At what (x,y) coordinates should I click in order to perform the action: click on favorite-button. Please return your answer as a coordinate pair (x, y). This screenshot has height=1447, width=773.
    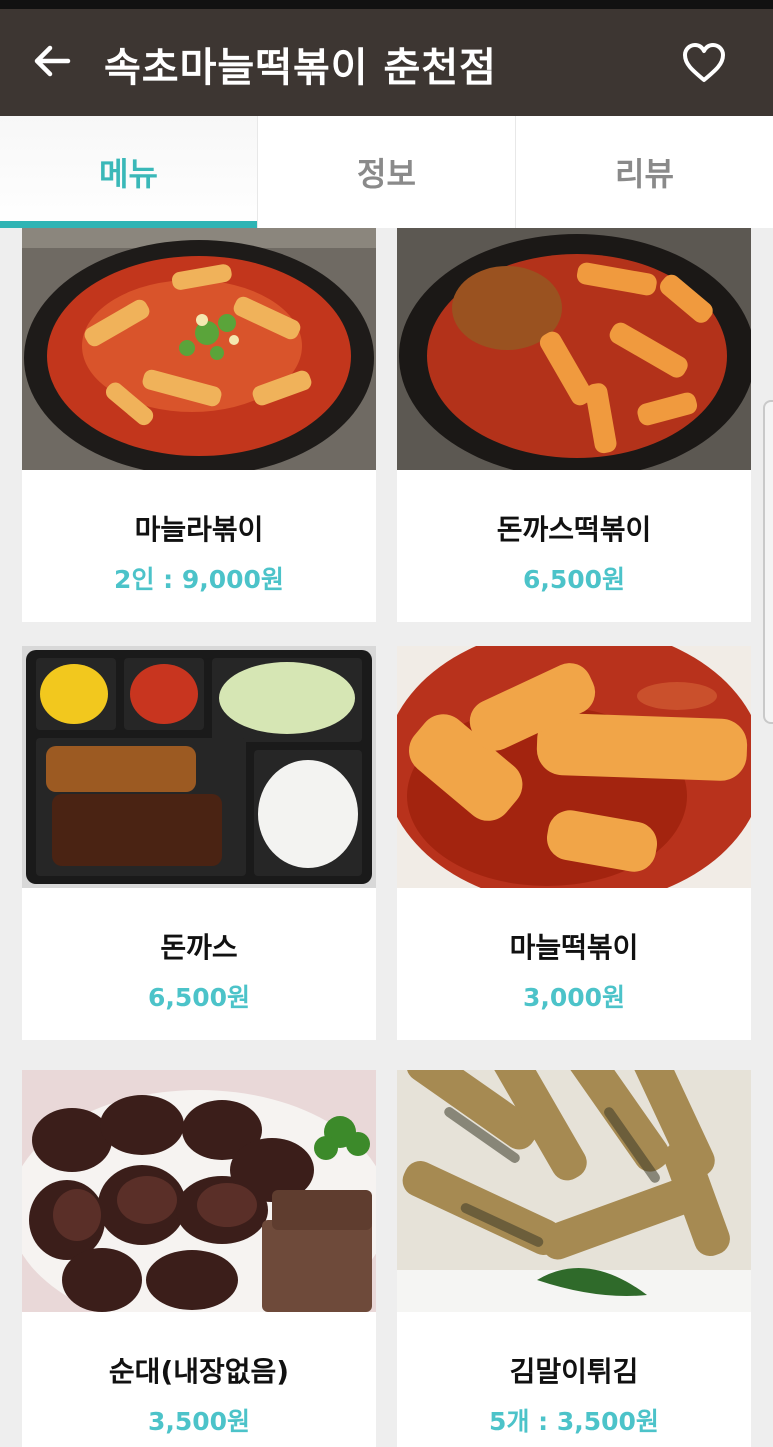
    Looking at the image, I should click on (704, 63).